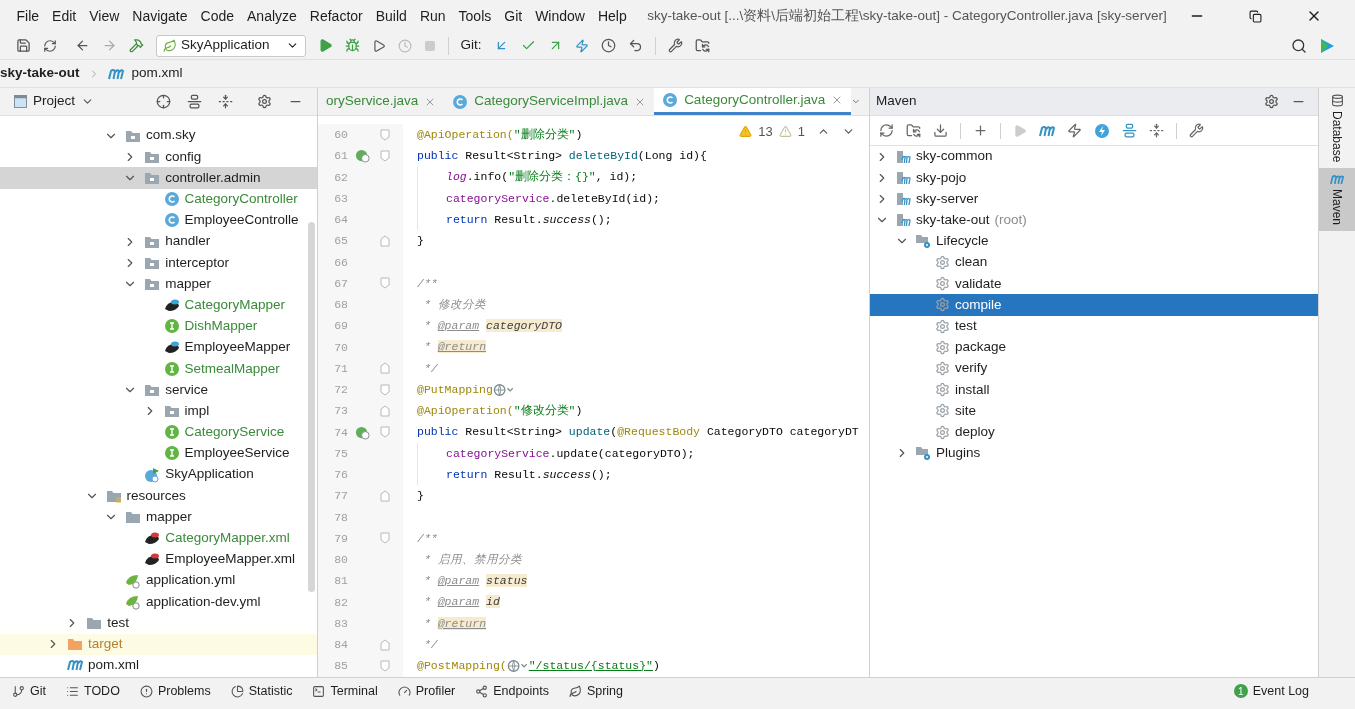 Image resolution: width=1355 pixels, height=709 pixels. I want to click on tree-item: CategoryService, so click(158, 432).